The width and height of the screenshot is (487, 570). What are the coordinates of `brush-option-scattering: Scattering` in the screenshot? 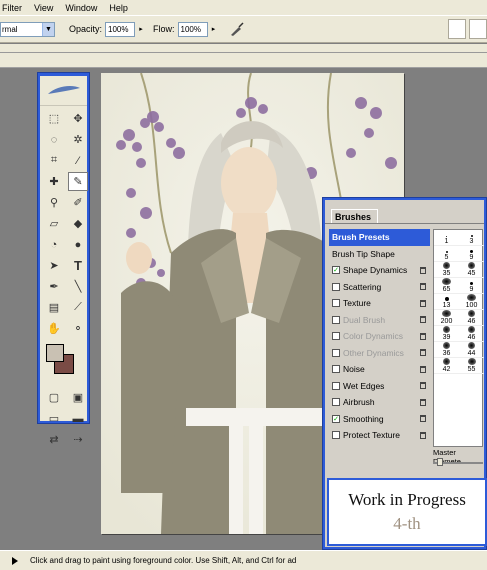 It's located at (379, 287).